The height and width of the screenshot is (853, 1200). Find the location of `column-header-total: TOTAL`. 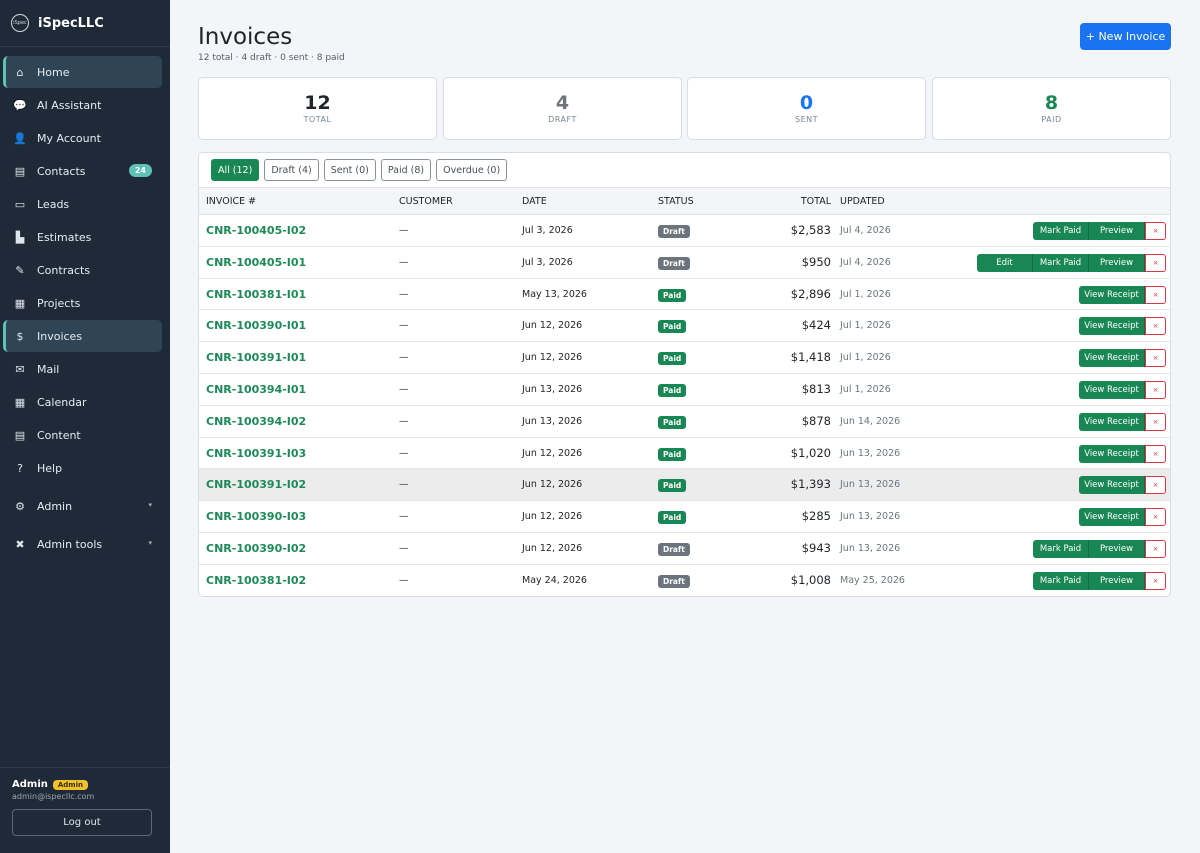

column-header-total: TOTAL is located at coordinates (816, 201).